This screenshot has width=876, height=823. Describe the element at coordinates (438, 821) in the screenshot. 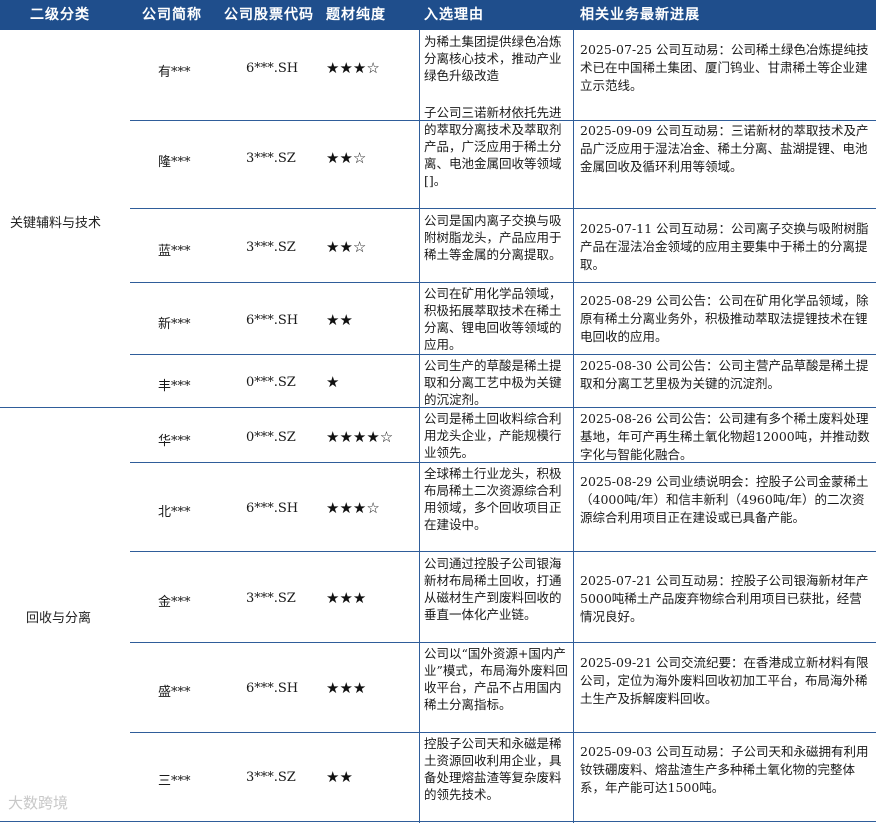

I see `table-bottom-border` at that location.